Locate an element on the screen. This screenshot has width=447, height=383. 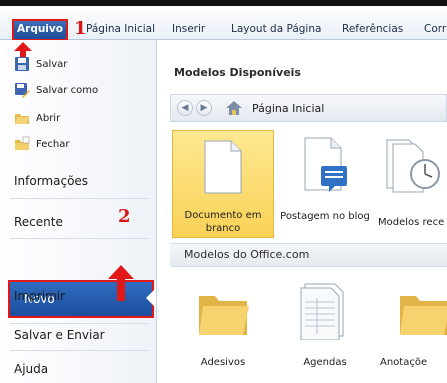
forward-button: ▶ is located at coordinates (204, 108).